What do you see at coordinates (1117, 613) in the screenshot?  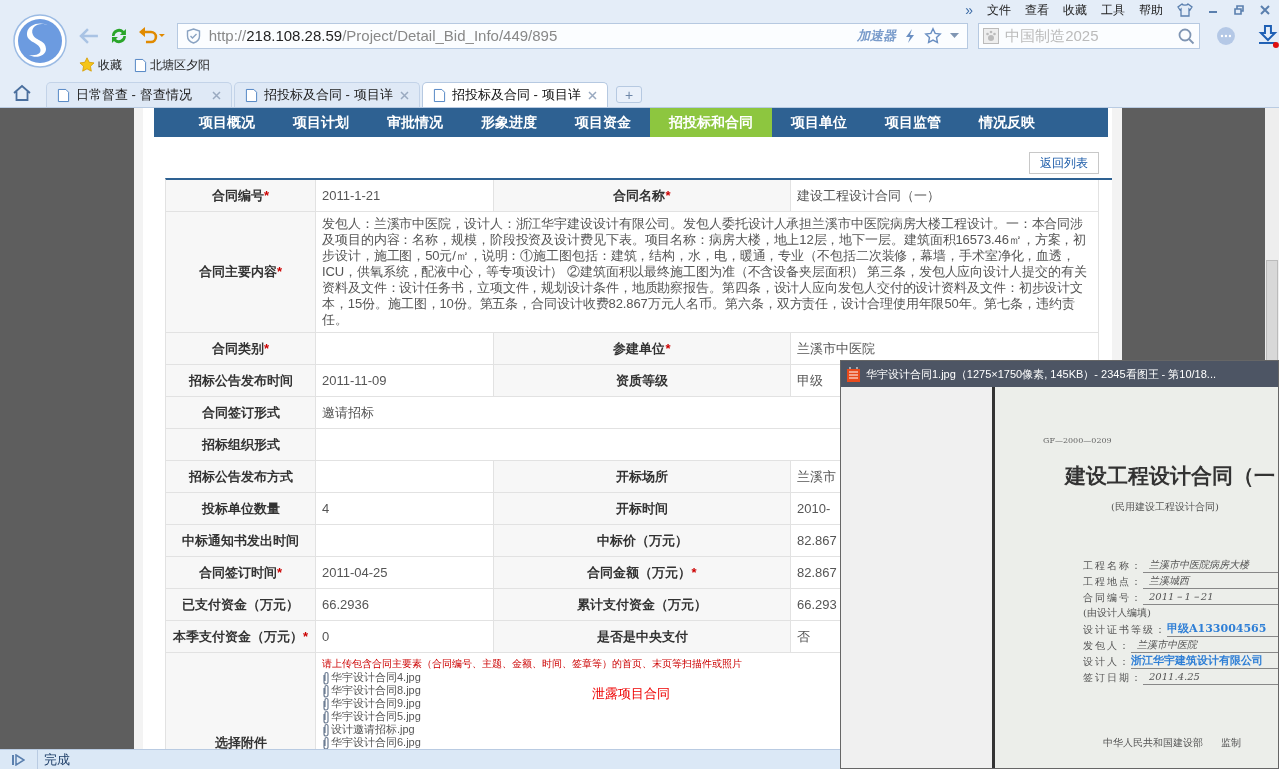 I see `form-note: (由设计人编填)` at bounding box center [1117, 613].